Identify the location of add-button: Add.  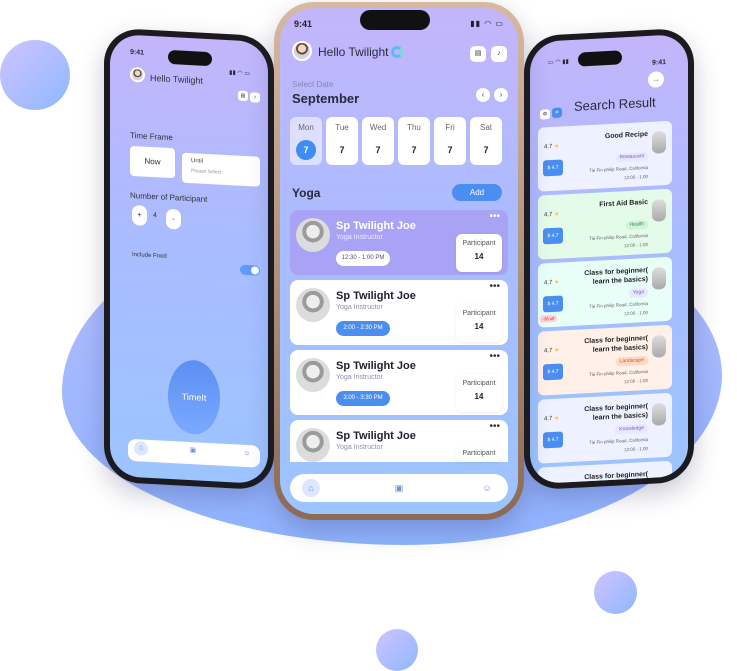
(477, 192).